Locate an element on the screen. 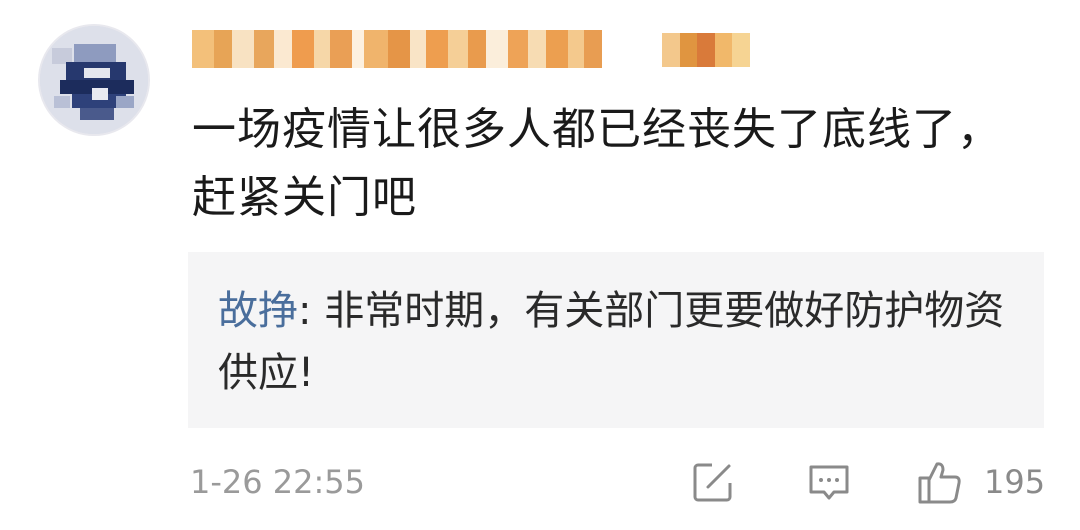 The image size is (1080, 530). user-badge-redacted is located at coordinates (706, 50).